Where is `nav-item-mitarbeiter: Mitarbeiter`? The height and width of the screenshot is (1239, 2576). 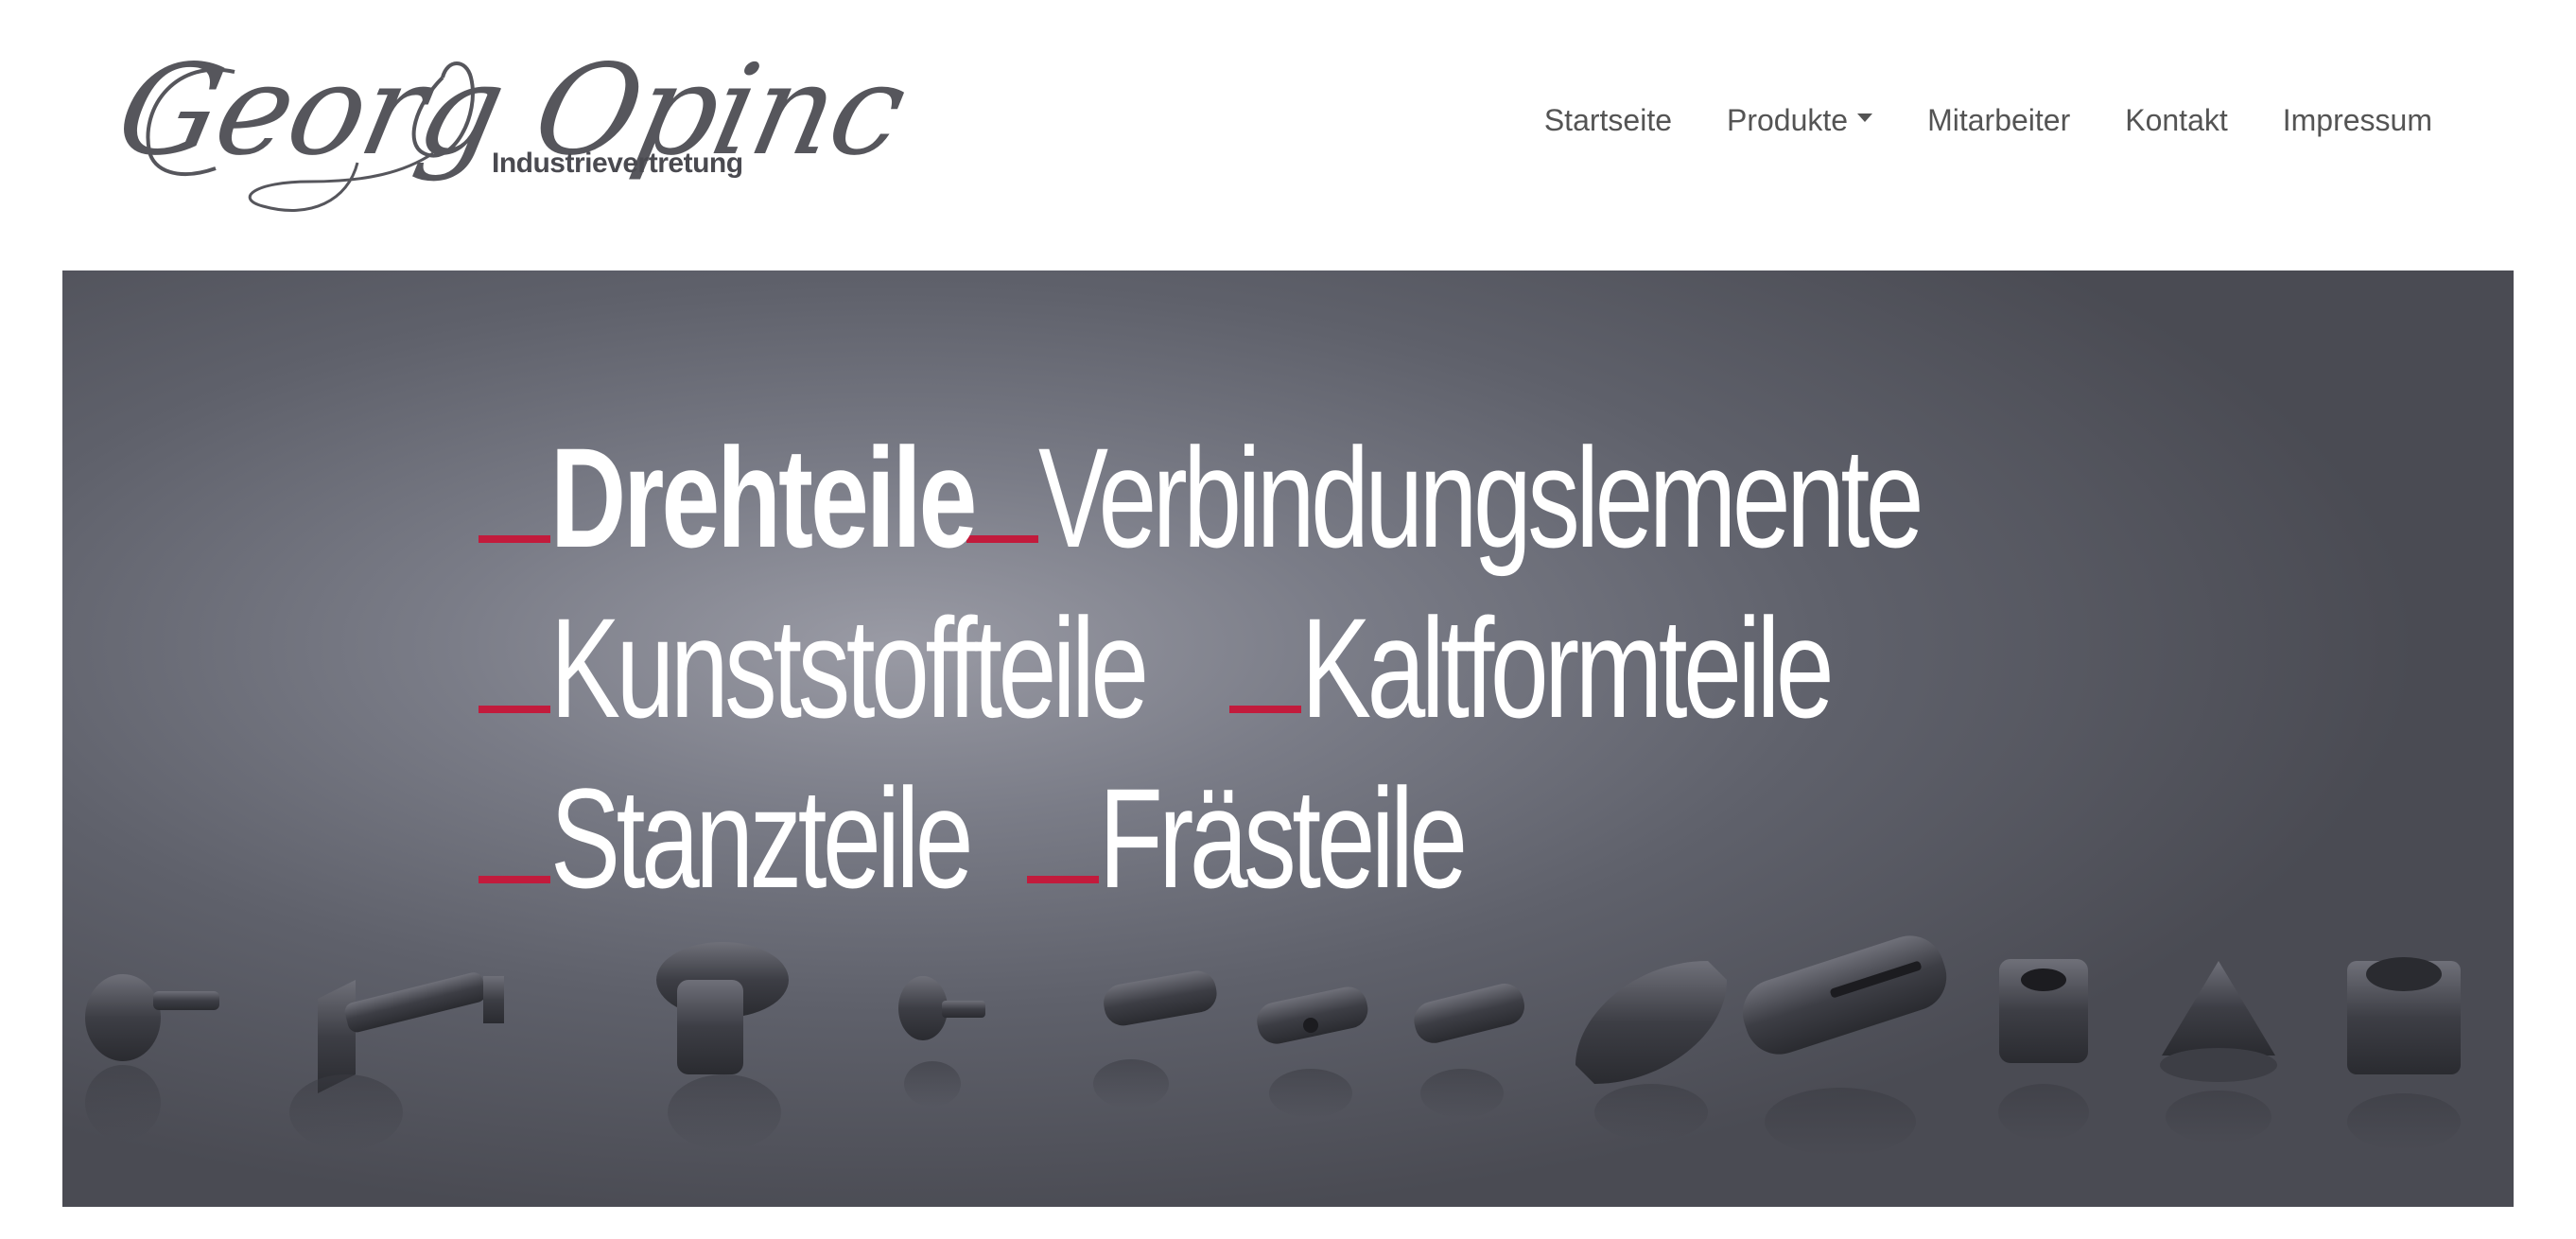 nav-item-mitarbeiter: Mitarbeiter is located at coordinates (1998, 120).